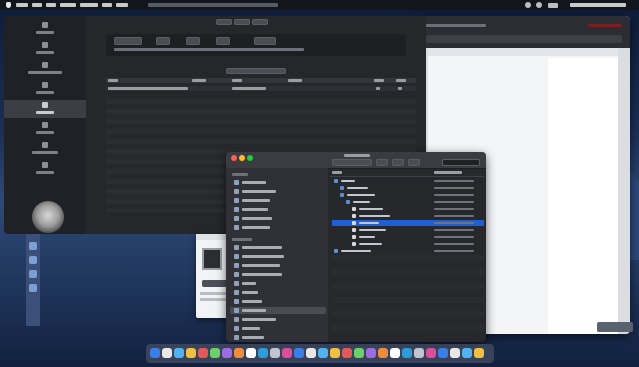 The image size is (639, 367). I want to click on group-button, so click(382, 162).